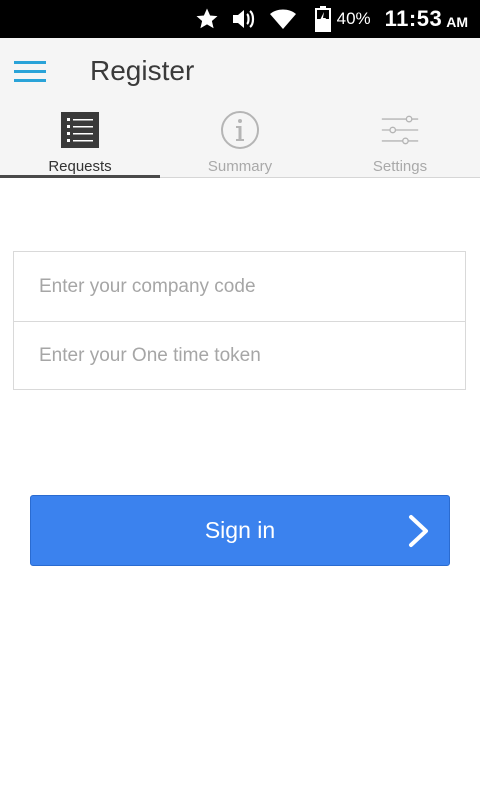 The width and height of the screenshot is (480, 800). I want to click on one-time-token-input, so click(239, 355).